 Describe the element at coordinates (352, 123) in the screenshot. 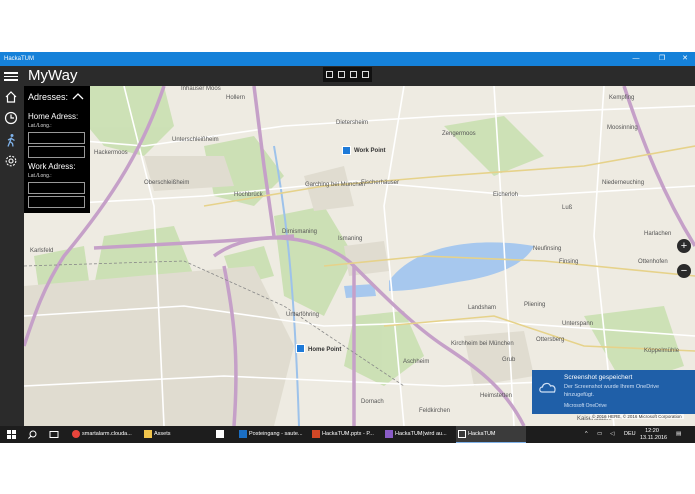

I see `place-label: Dietersheim` at that location.